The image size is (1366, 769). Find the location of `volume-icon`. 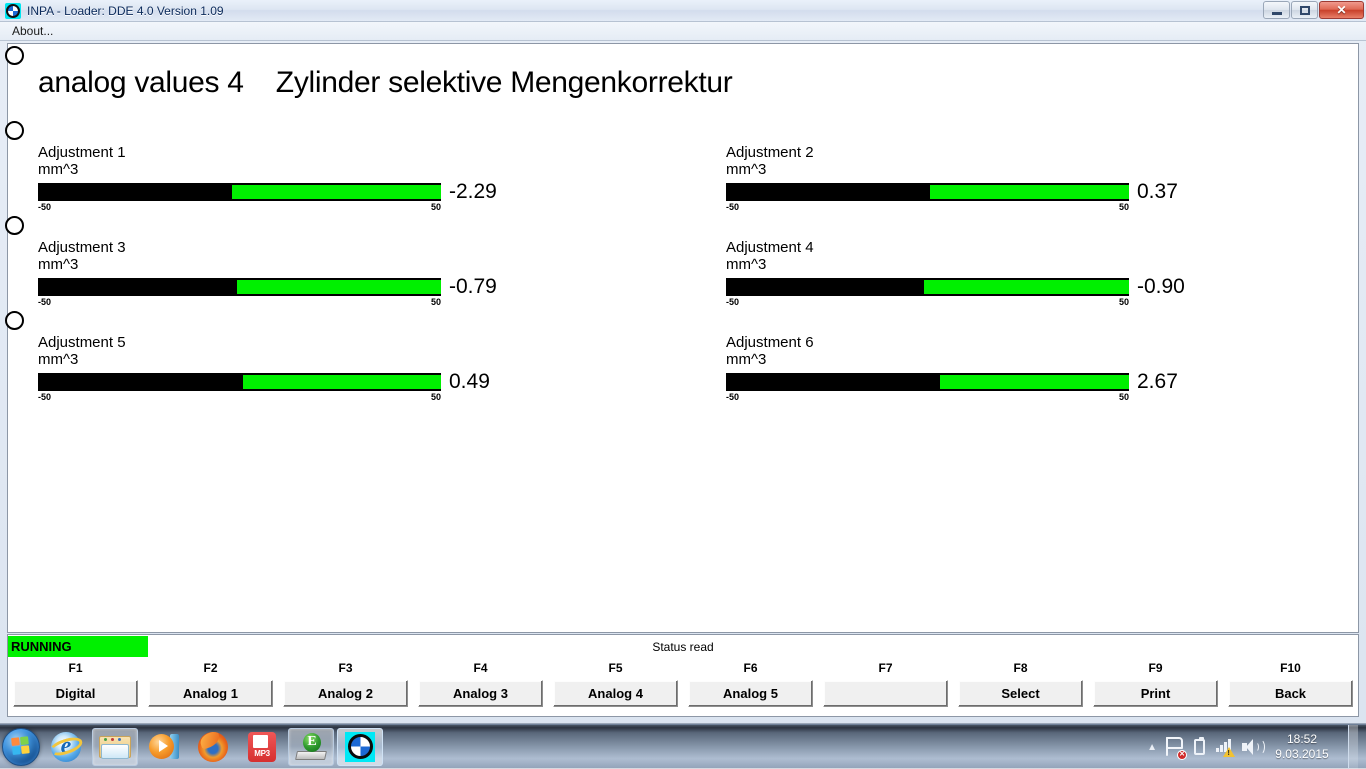

volume-icon is located at coordinates (1253, 747).